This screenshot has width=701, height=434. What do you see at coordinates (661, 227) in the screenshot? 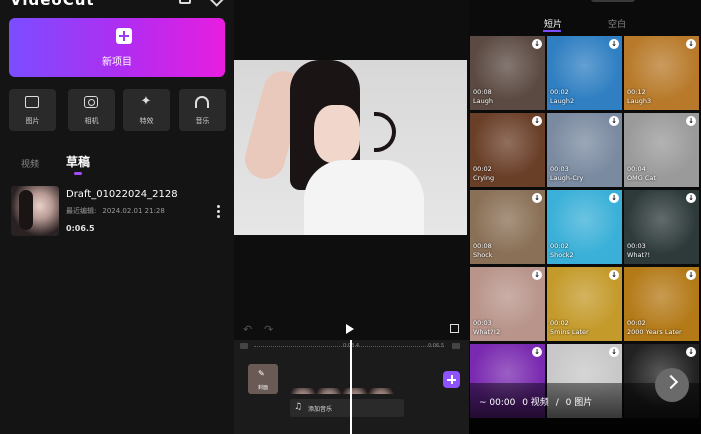
I see `clip-tile: ↓ 00:03 What?!` at bounding box center [661, 227].